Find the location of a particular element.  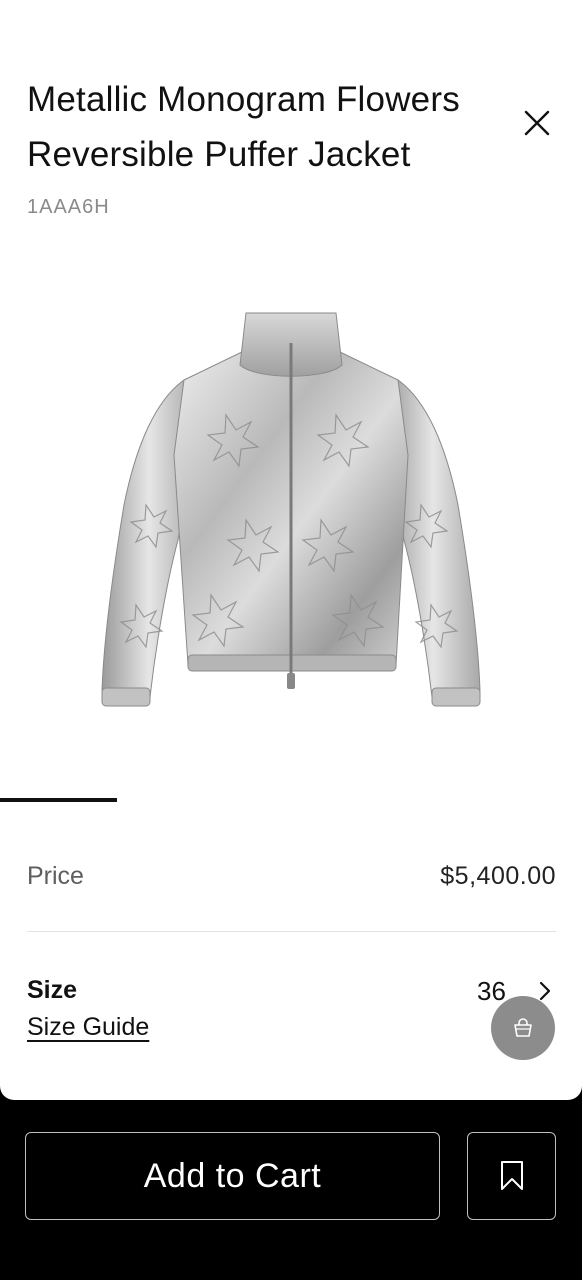

size-guide-link: Size Guide is located at coordinates (88, 1027).